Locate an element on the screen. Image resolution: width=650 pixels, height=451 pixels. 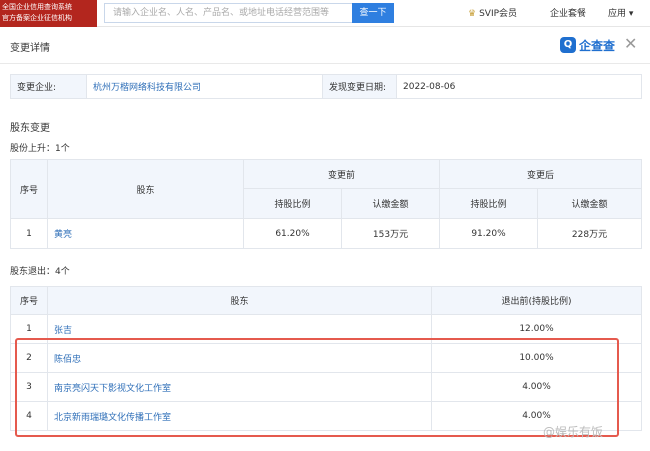
col-before: 变更前 is located at coordinates (341, 174).